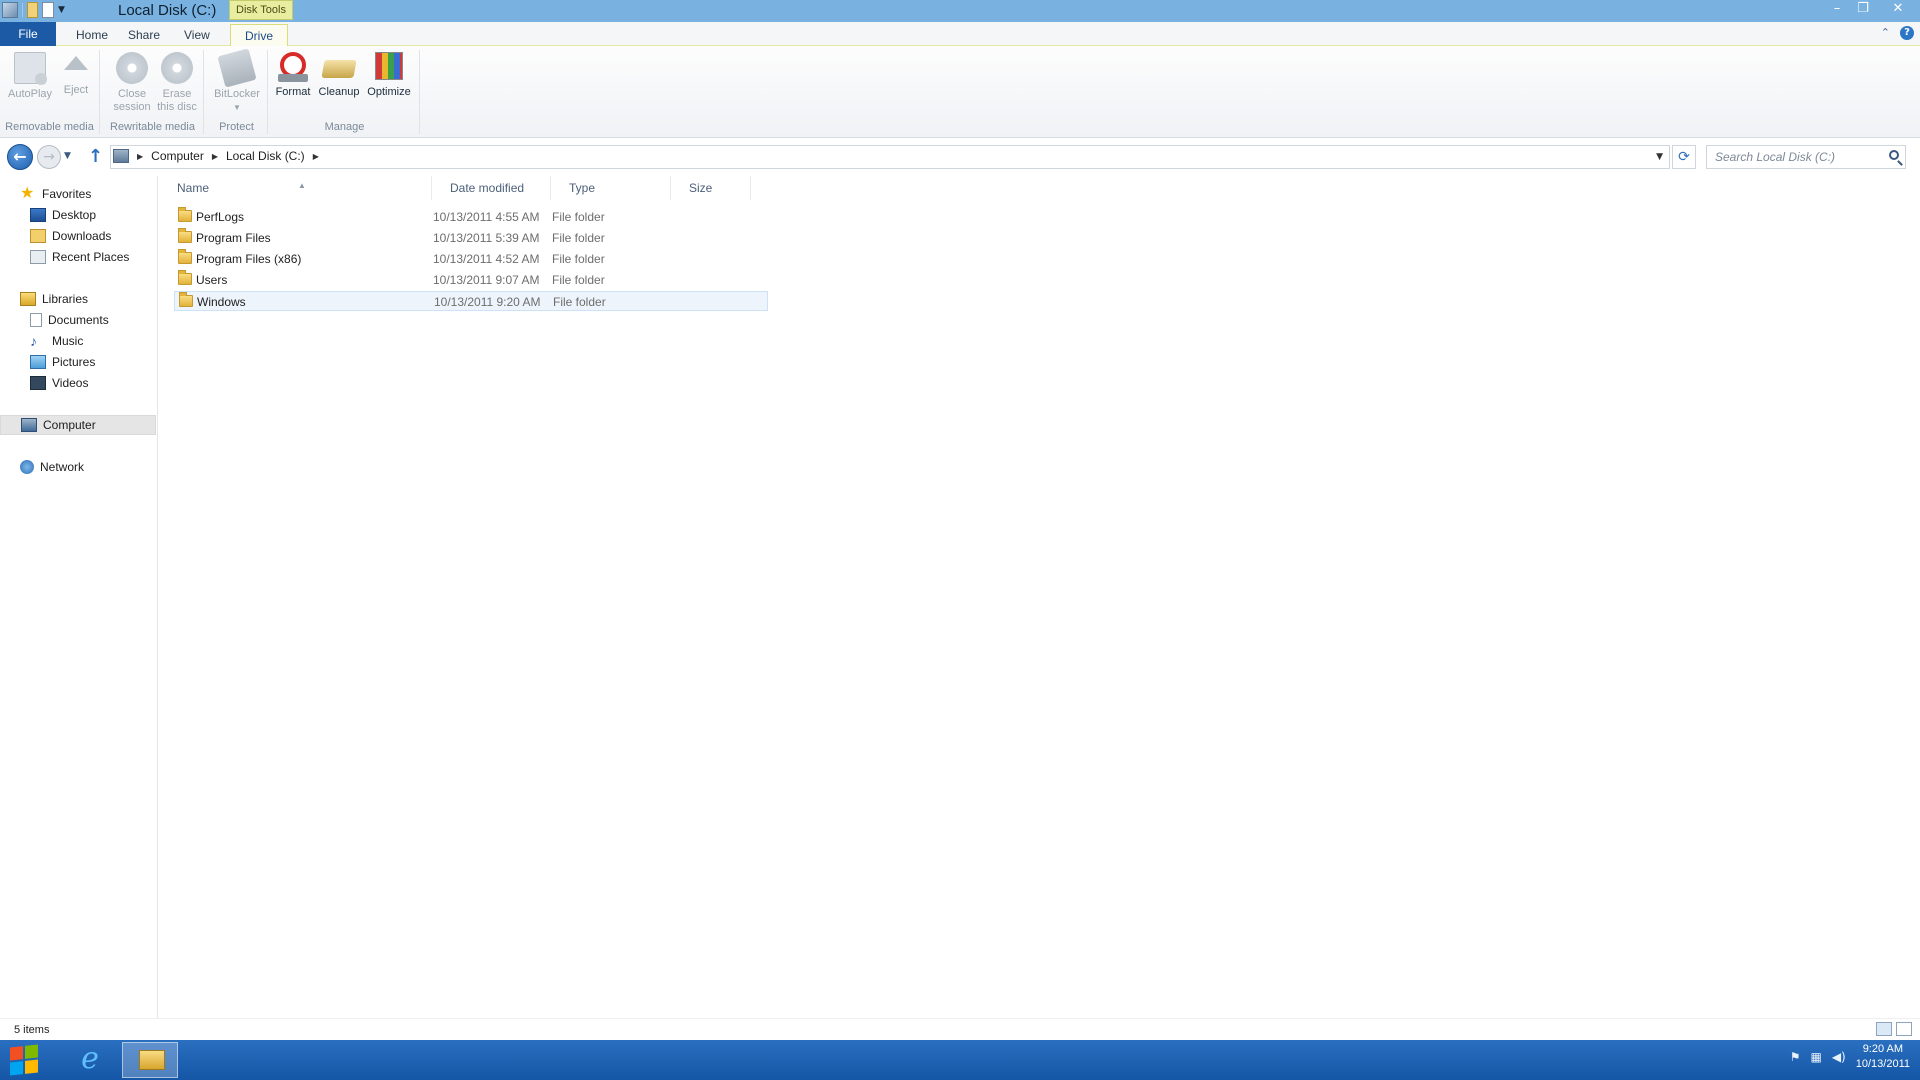  Describe the element at coordinates (30, 94) in the screenshot. I see `autoplay-label: AutoPlay` at that location.